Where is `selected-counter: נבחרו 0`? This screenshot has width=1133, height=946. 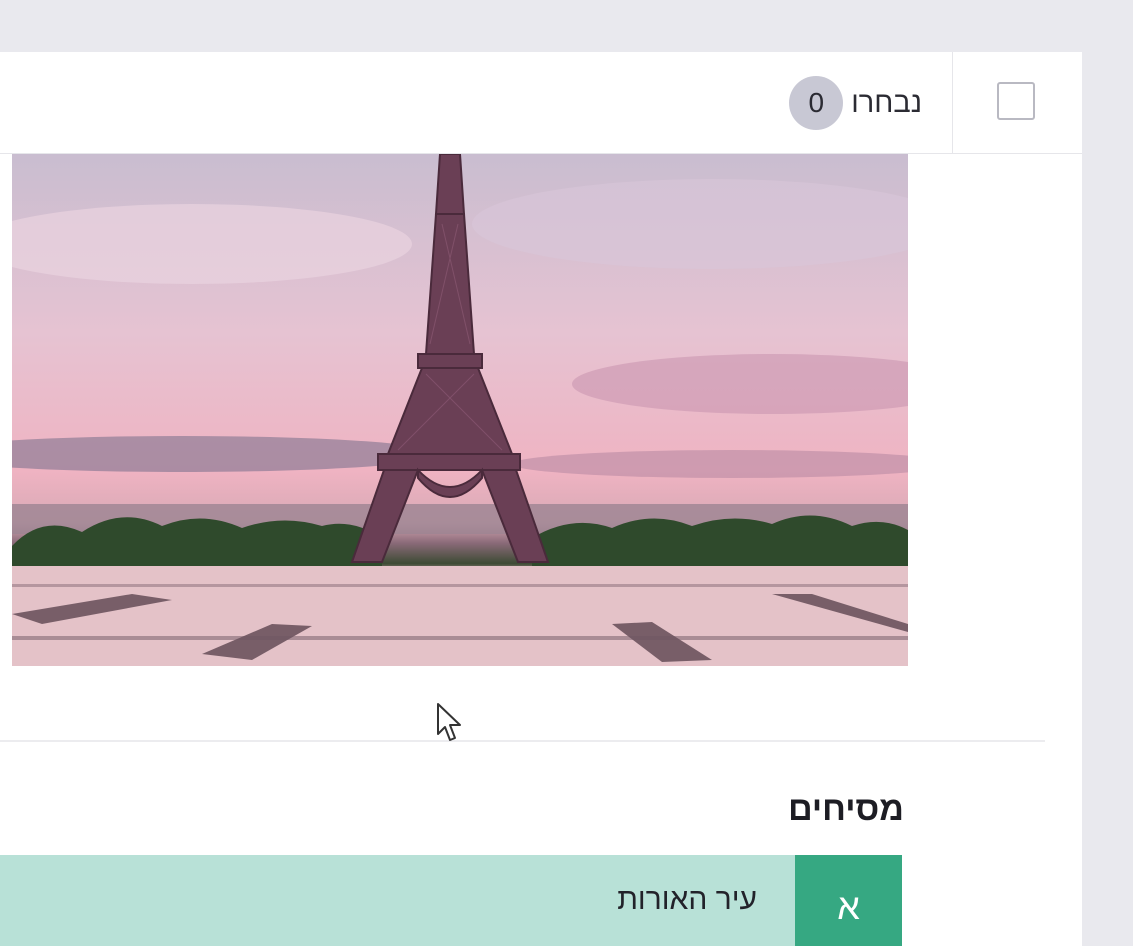
selected-counter: נבחרו 0 is located at coordinates (855, 103).